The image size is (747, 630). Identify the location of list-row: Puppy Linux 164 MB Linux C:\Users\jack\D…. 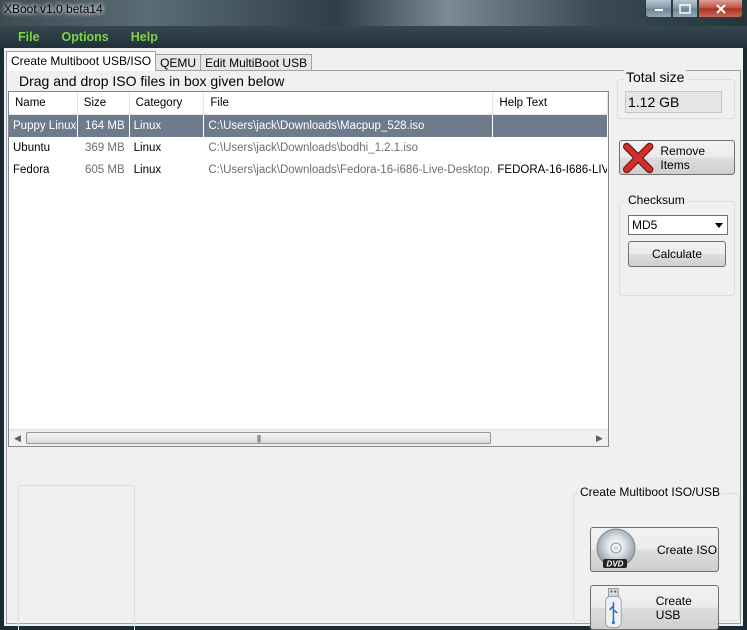
(308, 126).